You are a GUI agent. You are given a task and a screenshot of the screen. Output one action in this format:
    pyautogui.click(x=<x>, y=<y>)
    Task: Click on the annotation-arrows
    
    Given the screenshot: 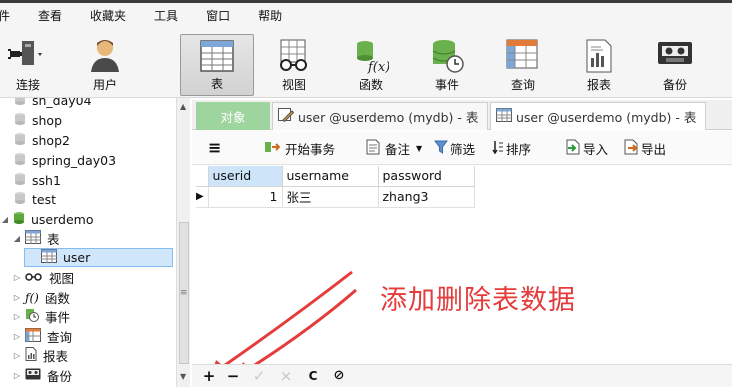 What is the action you would take?
    pyautogui.click(x=284, y=323)
    